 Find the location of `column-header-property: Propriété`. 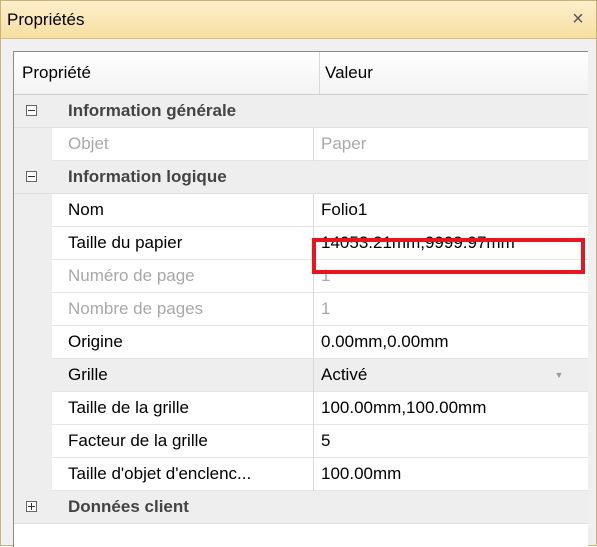

column-header-property: Propriété is located at coordinates (56, 73).